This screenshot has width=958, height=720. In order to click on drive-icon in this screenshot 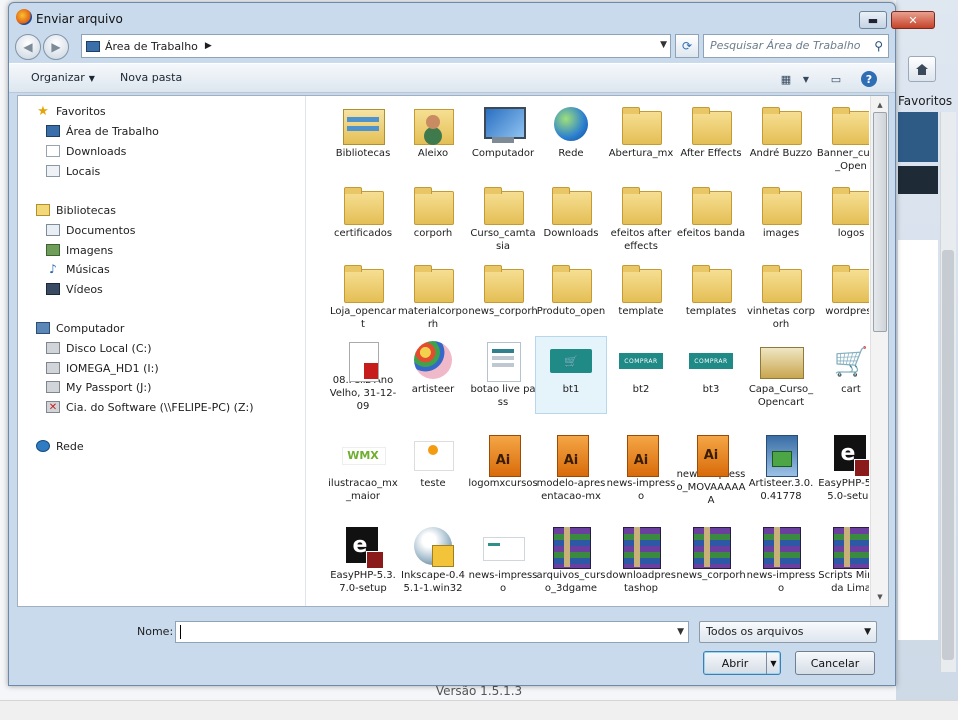, I will do `click(53, 348)`.